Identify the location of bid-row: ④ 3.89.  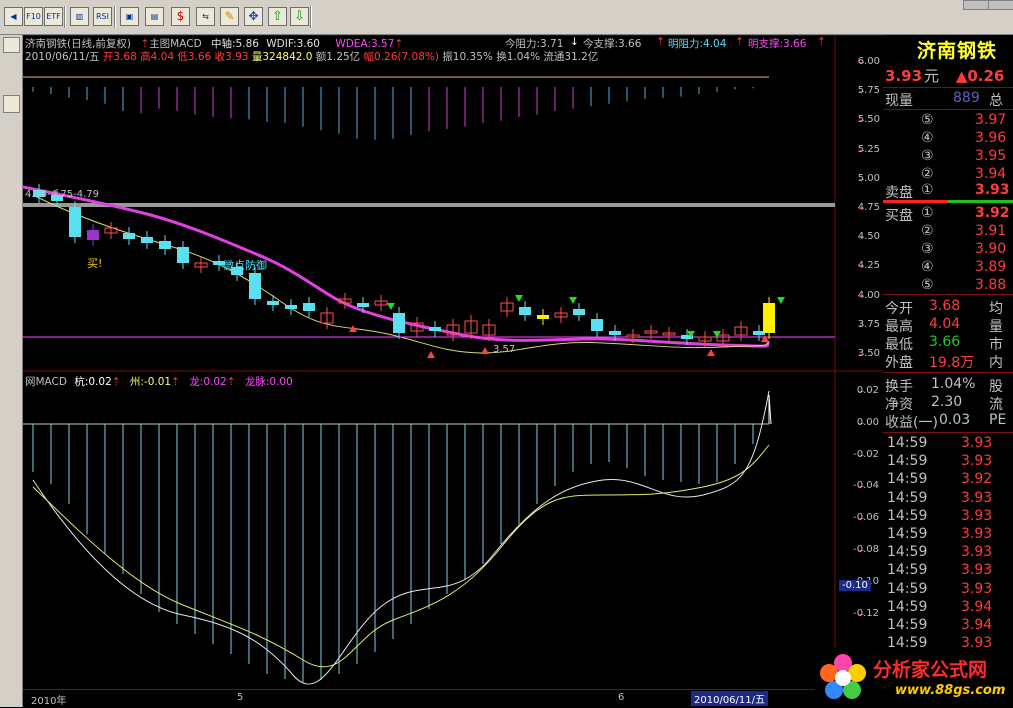
(948, 268).